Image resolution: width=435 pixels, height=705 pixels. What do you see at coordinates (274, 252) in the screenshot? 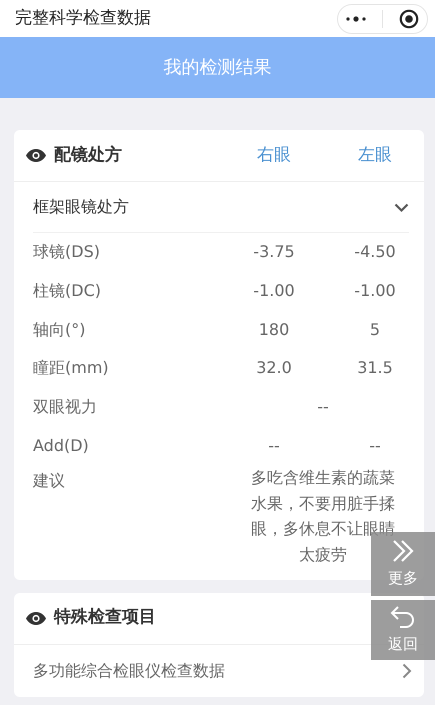
I see `row-value: -3.75` at bounding box center [274, 252].